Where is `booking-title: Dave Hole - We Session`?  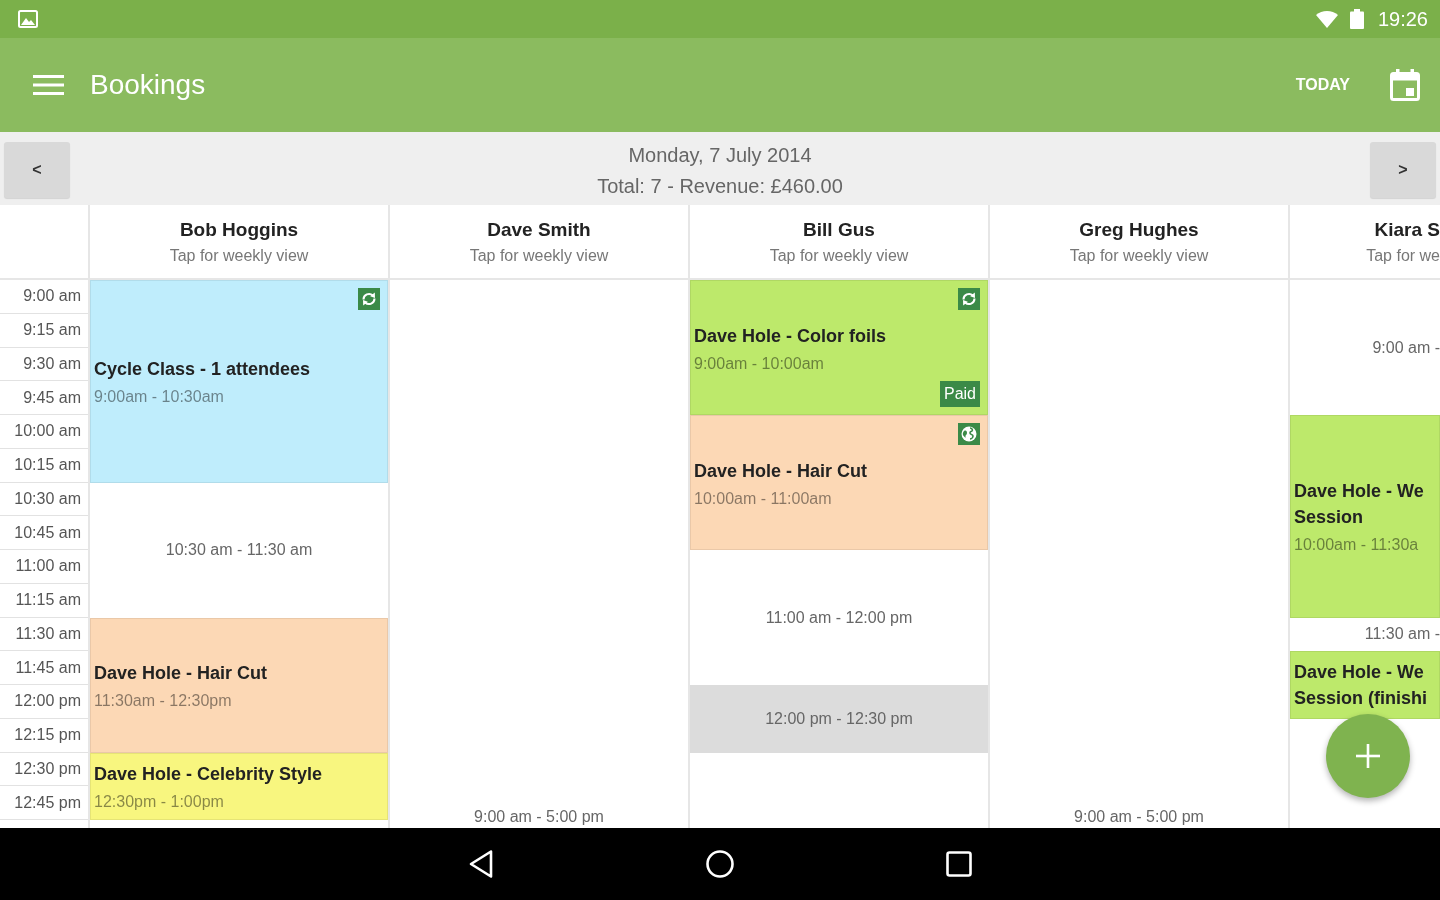 booking-title: Dave Hole - We Session is located at coordinates (1359, 505).